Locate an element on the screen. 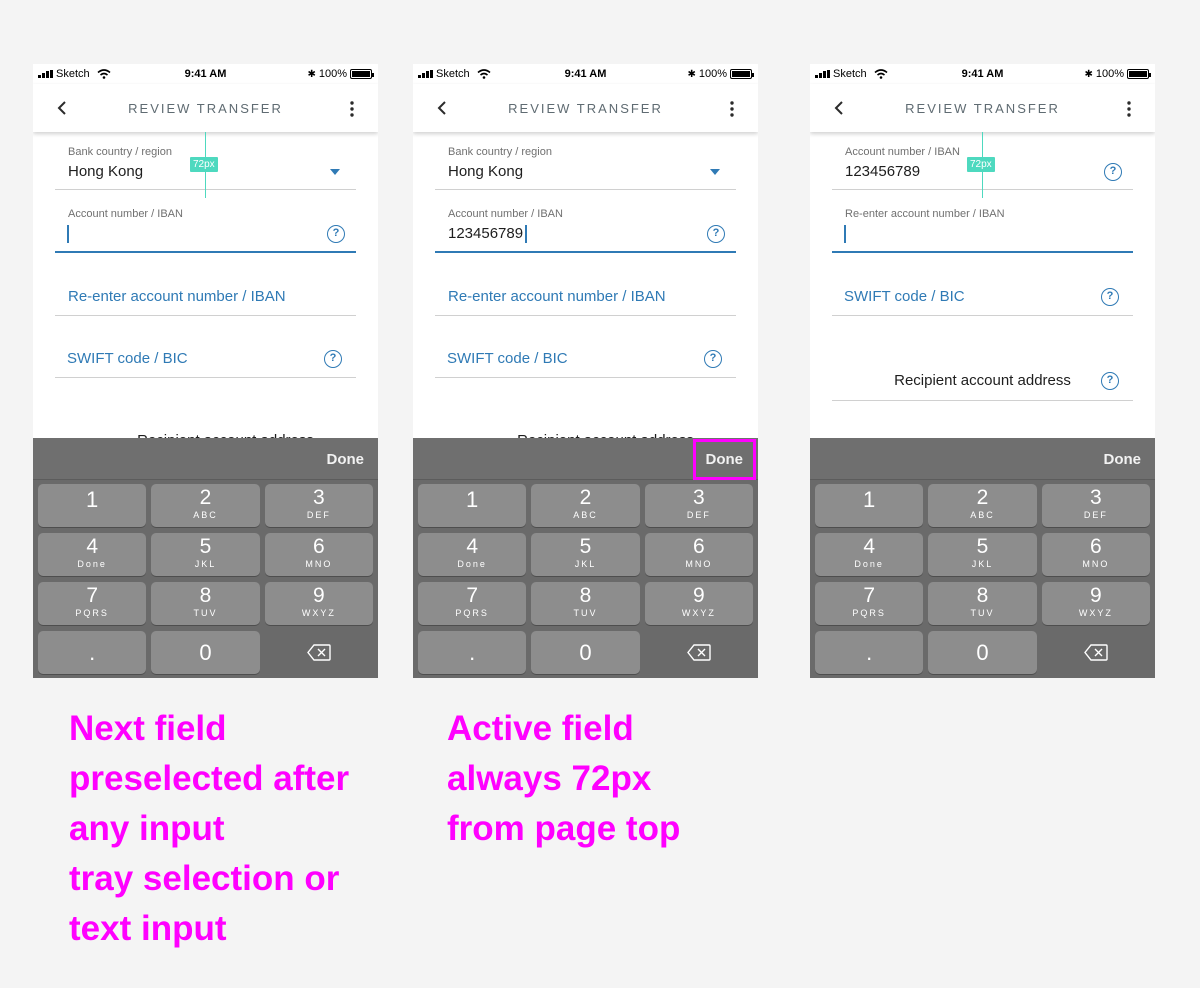  field-label: Re-enter account number / IBAN is located at coordinates (925, 214).